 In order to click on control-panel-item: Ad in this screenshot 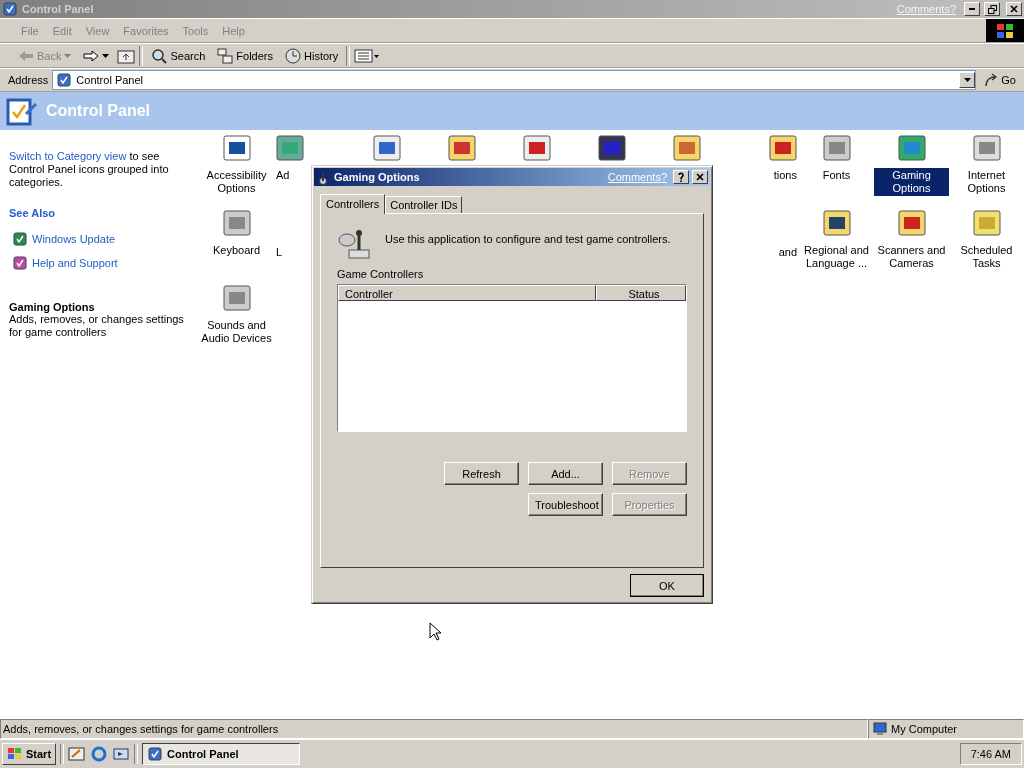, I will do `click(283, 175)`.